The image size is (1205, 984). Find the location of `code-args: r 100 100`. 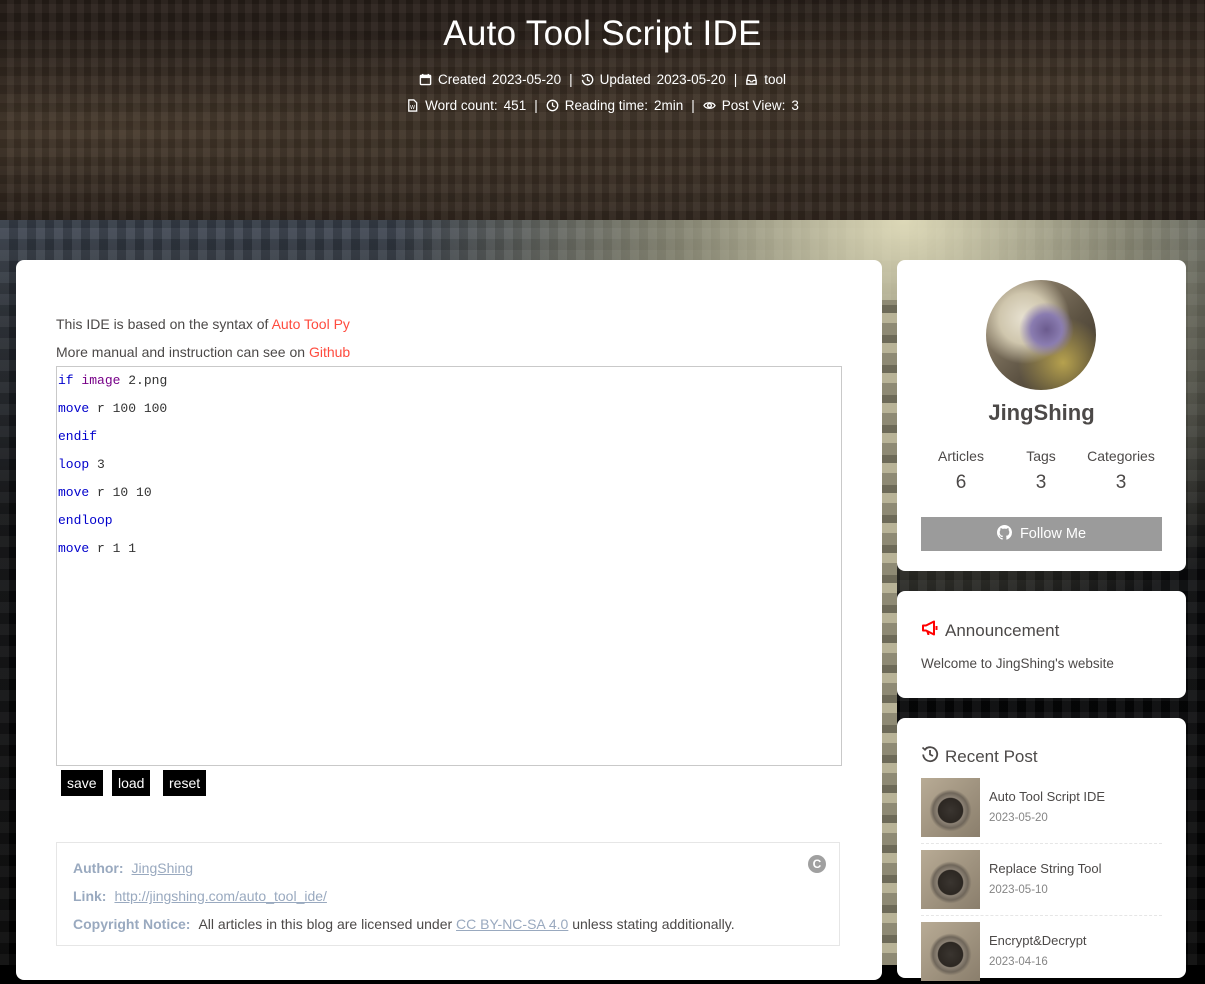

code-args: r 100 100 is located at coordinates (128, 408).